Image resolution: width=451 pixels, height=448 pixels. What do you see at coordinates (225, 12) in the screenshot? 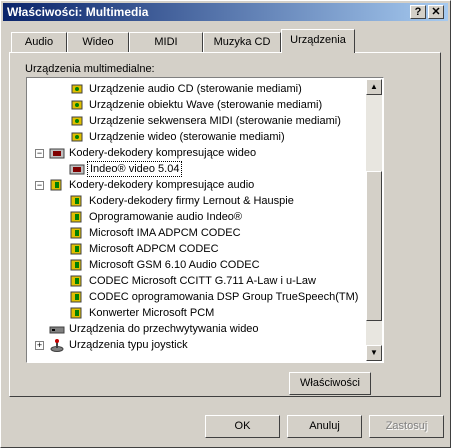
I see `title-bar: Właściwości: Multimedia ? ✕` at bounding box center [225, 12].